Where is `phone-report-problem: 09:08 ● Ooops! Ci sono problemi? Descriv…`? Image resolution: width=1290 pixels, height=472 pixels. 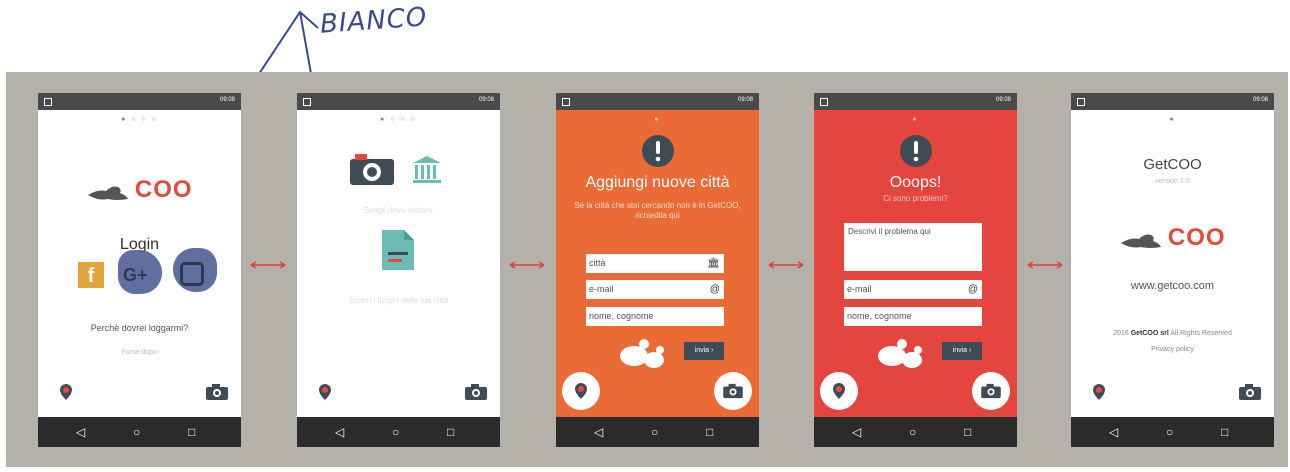
phone-report-problem: 09:08 ● Ooops! Ci sono problemi? Descriv… is located at coordinates (915, 270).